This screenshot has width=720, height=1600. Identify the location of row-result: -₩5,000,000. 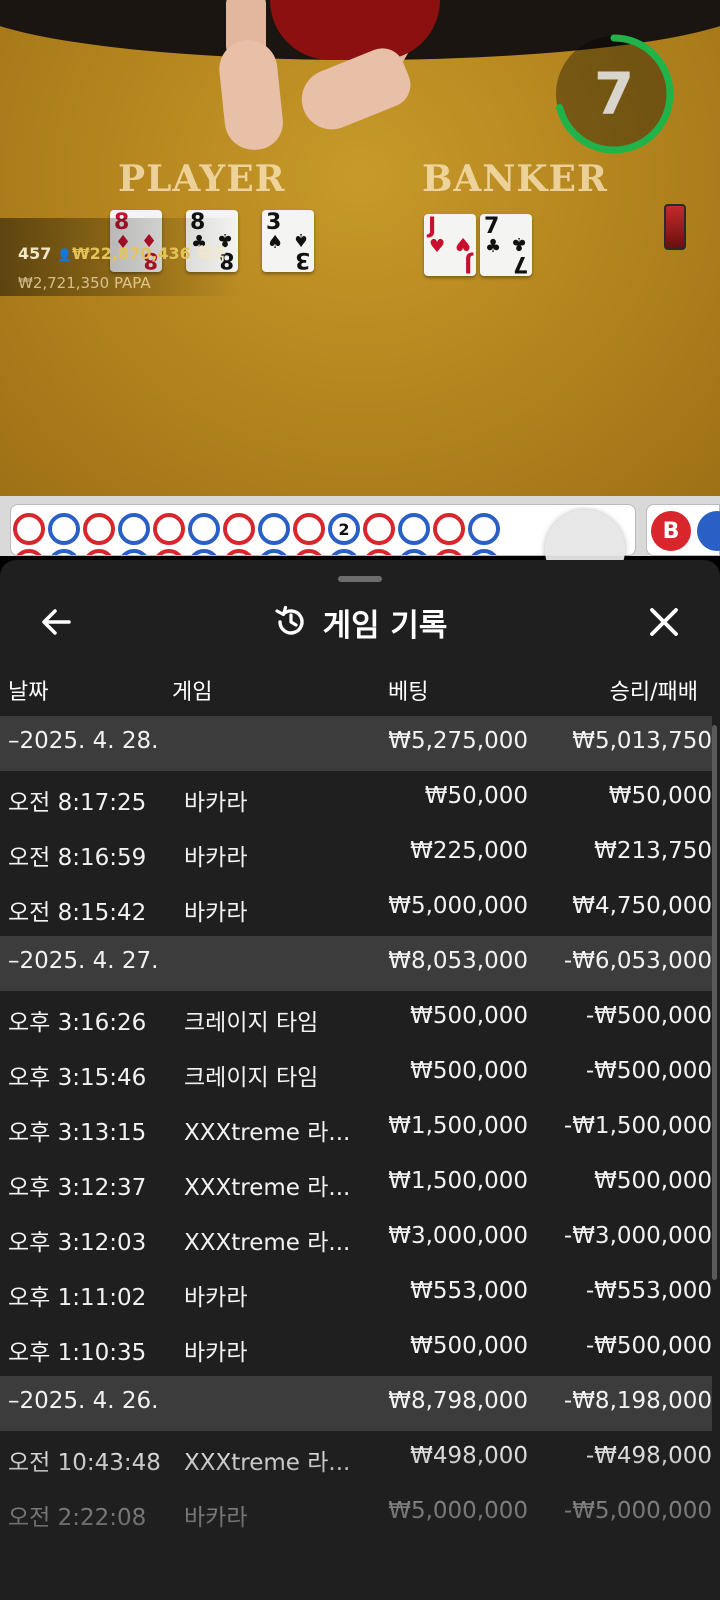
(637, 1511).